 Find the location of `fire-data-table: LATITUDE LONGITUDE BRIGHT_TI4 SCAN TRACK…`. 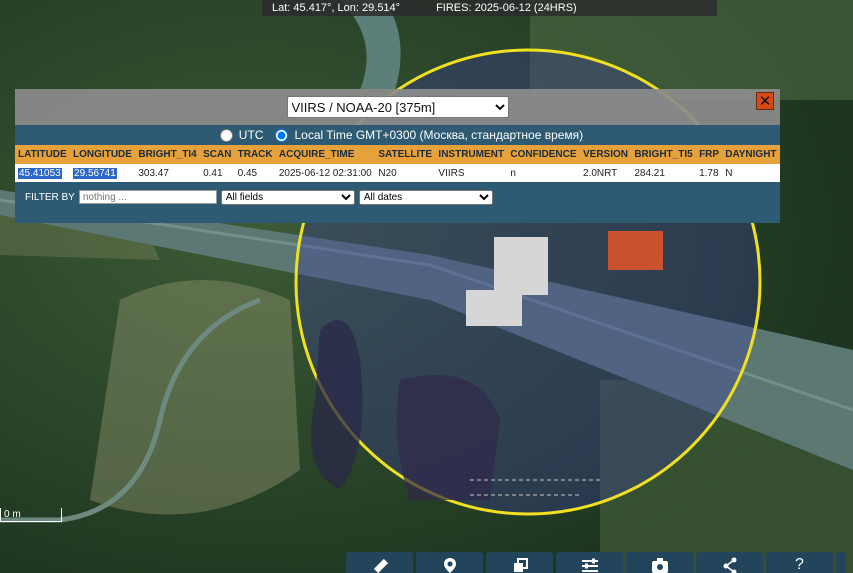

fire-data-table: LATITUDE LONGITUDE BRIGHT_TI4 SCAN TRACK… is located at coordinates (397, 163).